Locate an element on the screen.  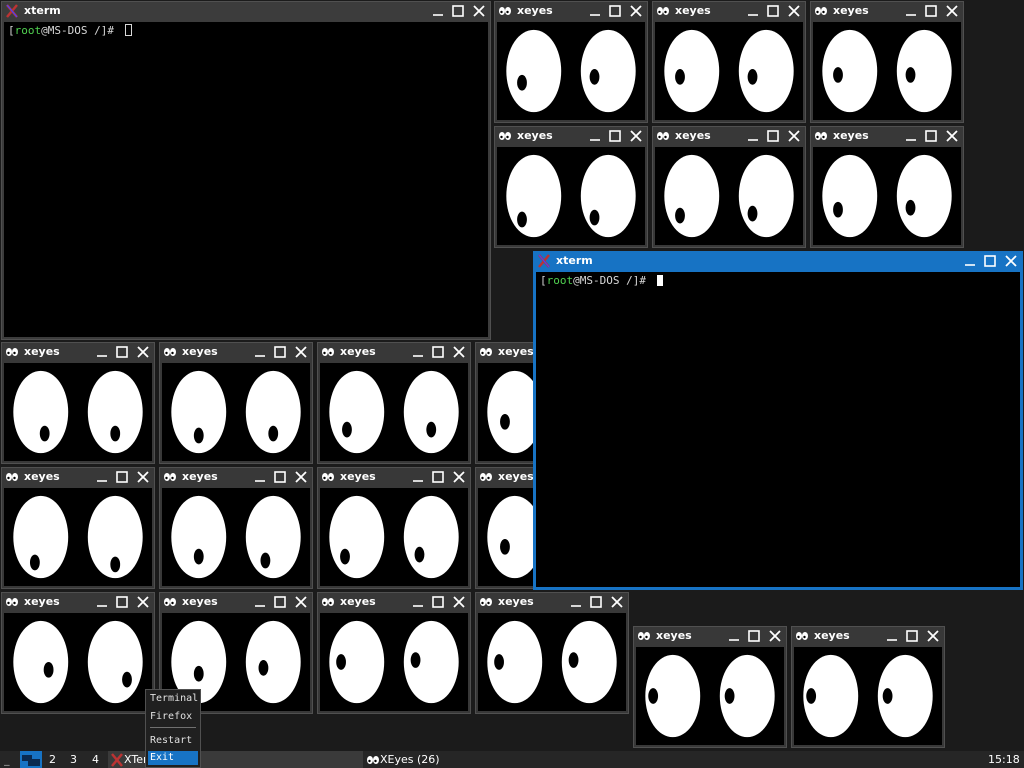
menu-item-restart: Restart is located at coordinates (173, 741).